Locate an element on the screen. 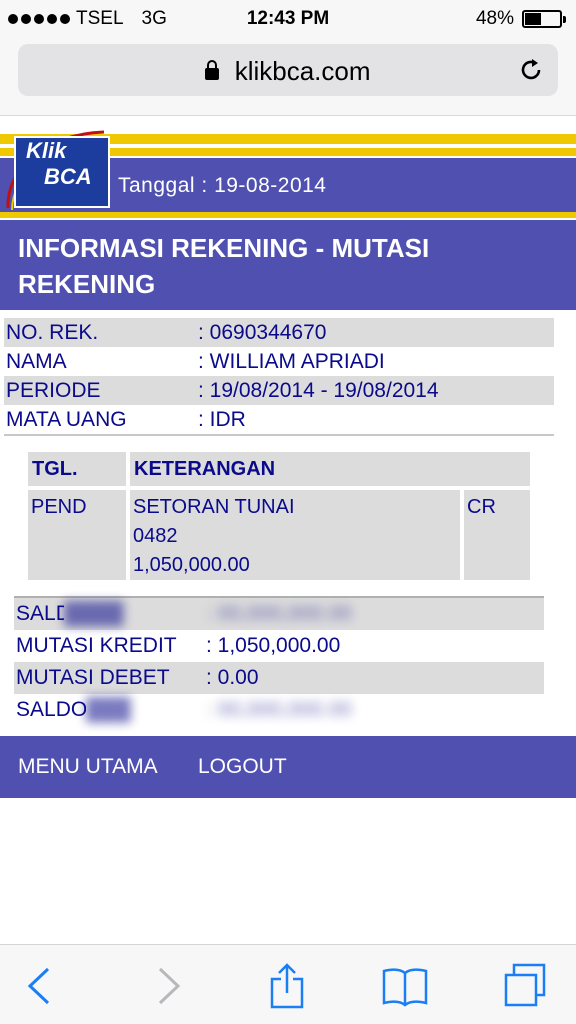  battery-icon is located at coordinates (544, 19).